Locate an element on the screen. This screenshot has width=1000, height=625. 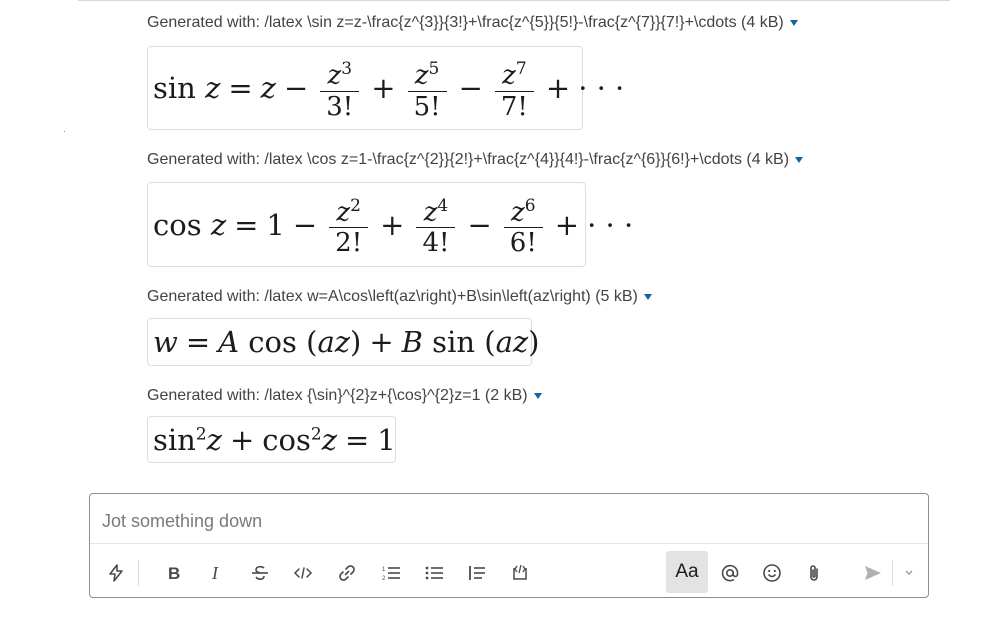
send-icon is located at coordinates (873, 573).